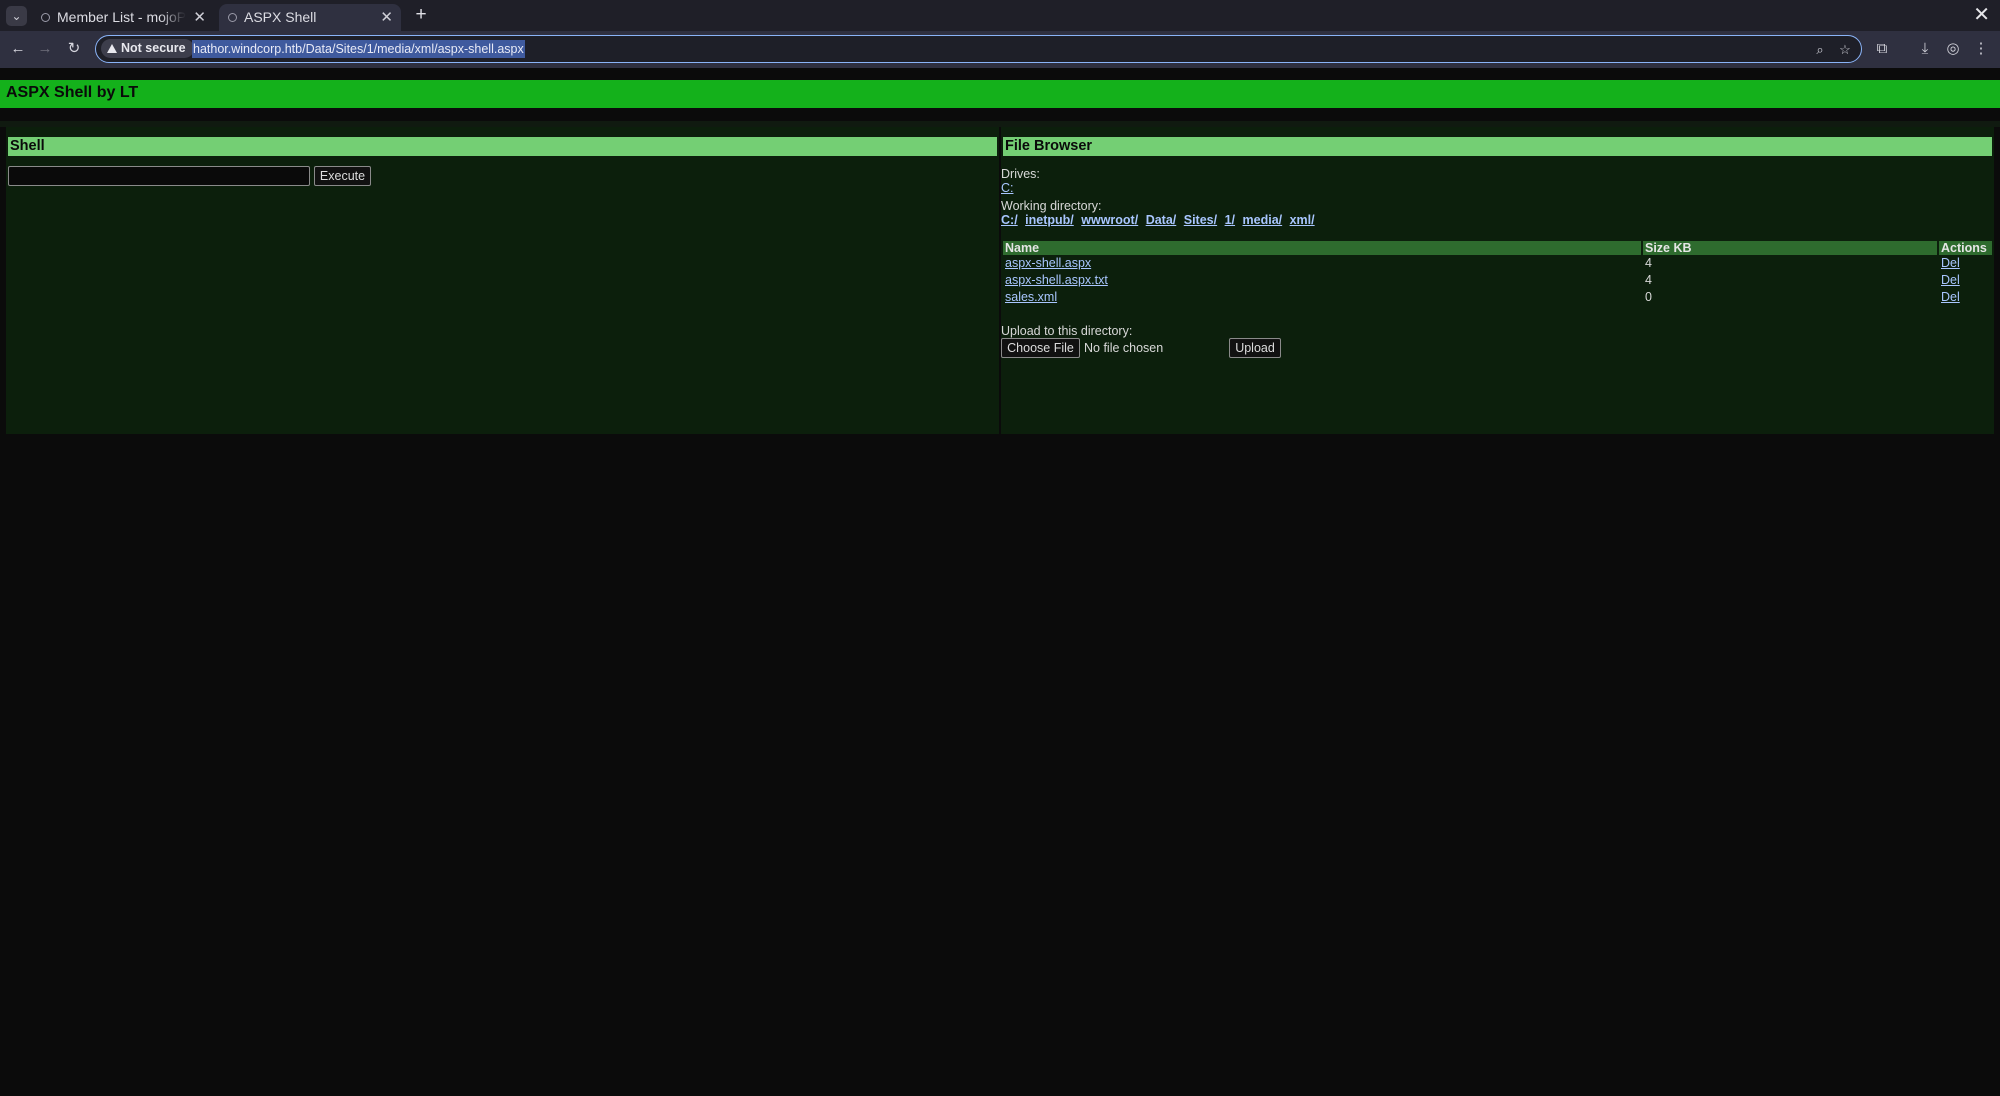  Describe the element at coordinates (1056, 280) in the screenshot. I see `file-link: aspx-shell.aspx.txt` at that location.